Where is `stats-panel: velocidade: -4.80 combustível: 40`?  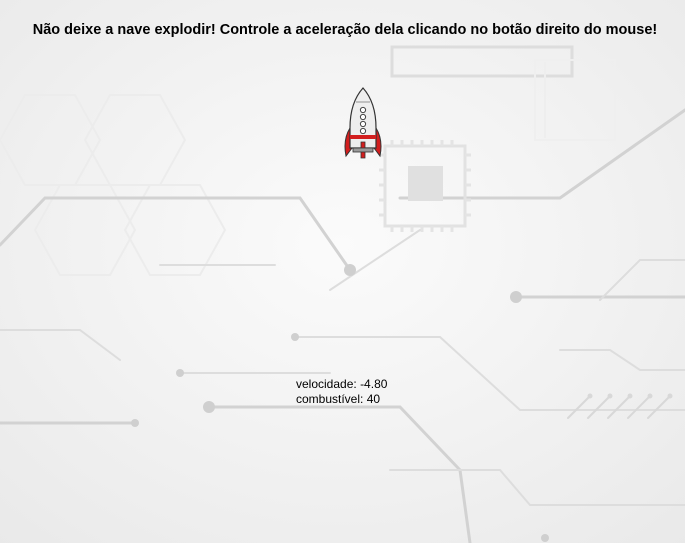 stats-panel: velocidade: -4.80 combustível: 40 is located at coordinates (341, 392).